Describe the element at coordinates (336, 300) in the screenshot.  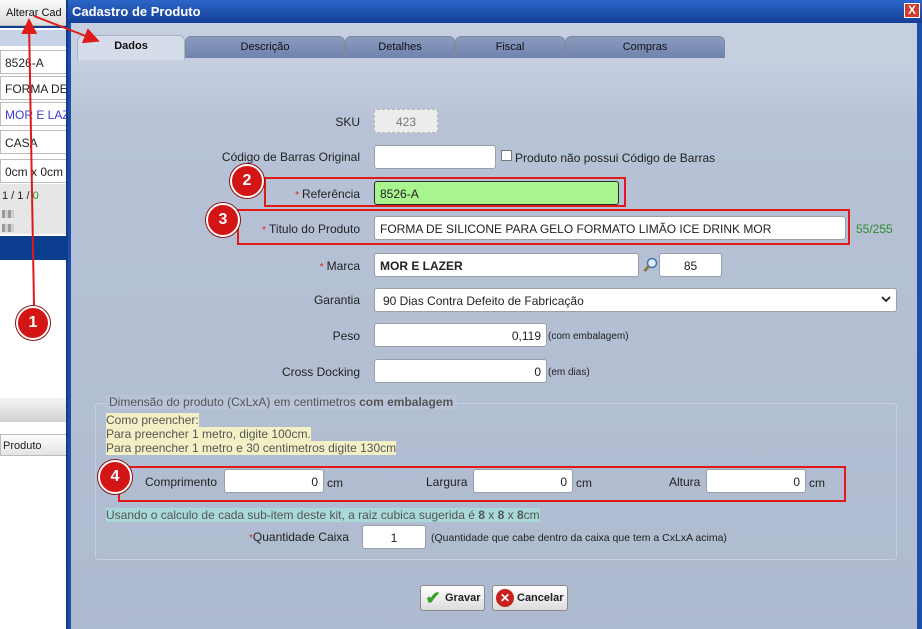
I see `garantia-label: Garantia` at that location.